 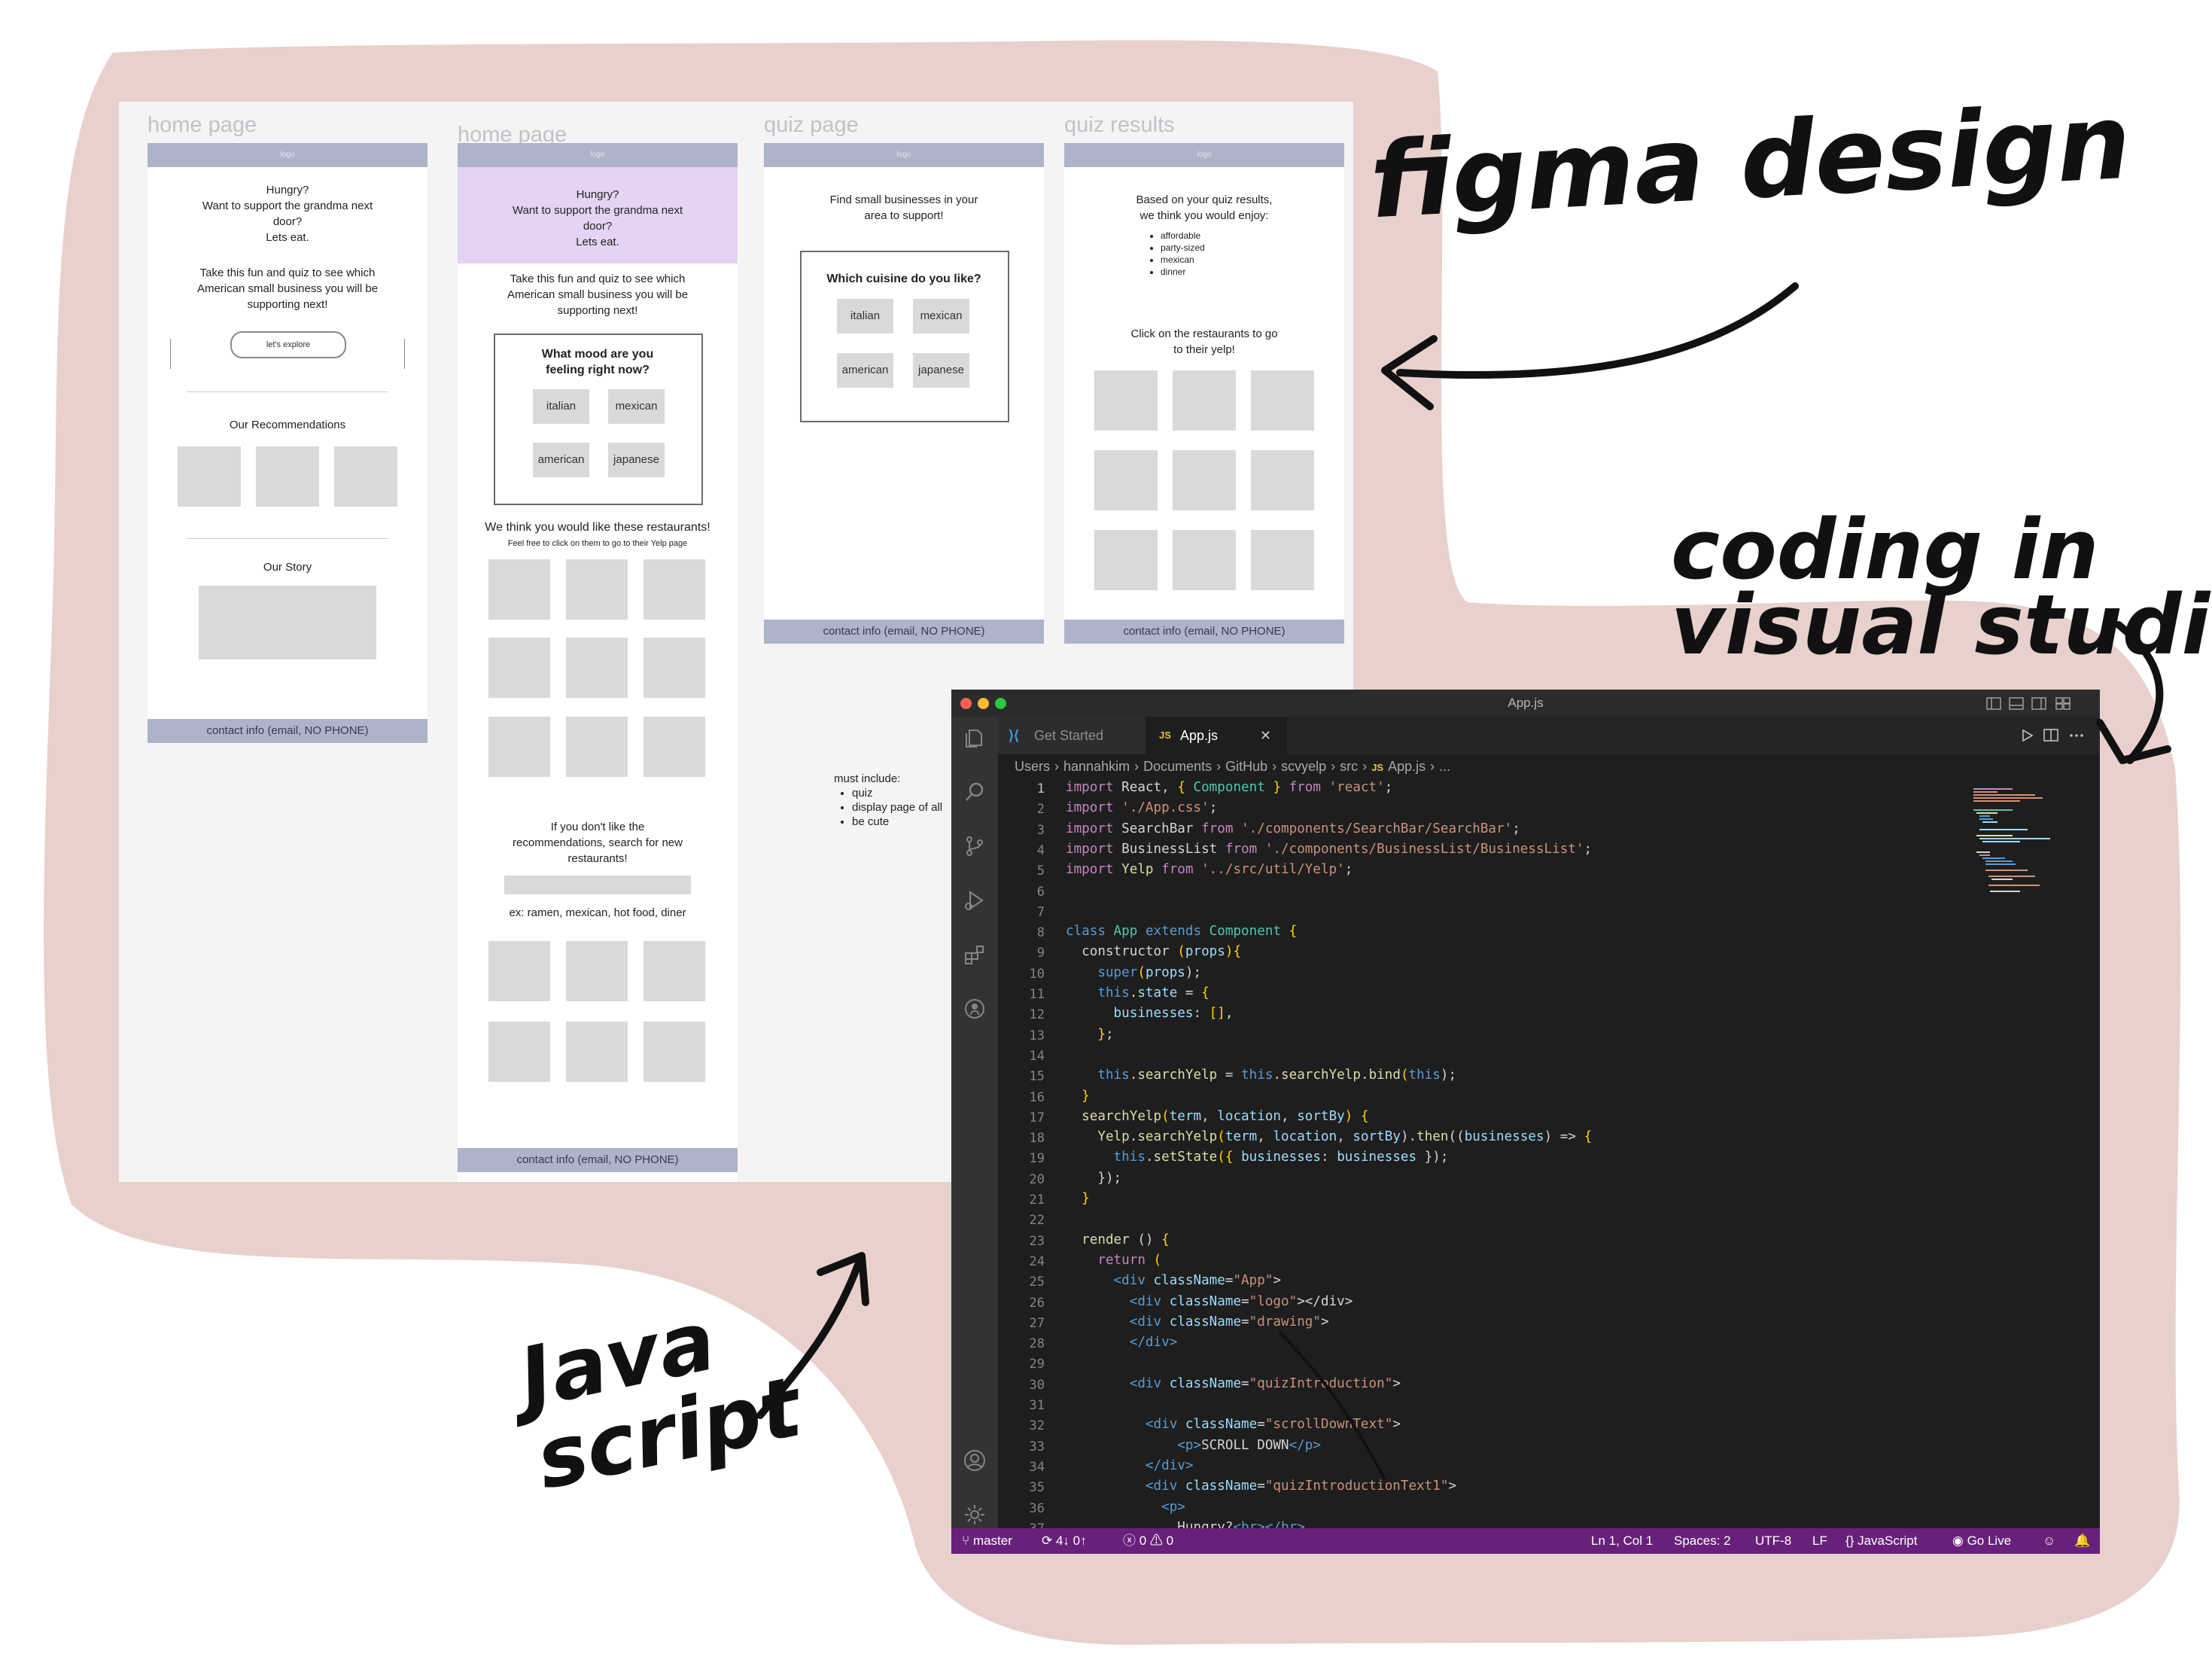 I want to click on annotation-coding-vs: coding in visual studio, so click(x=1941, y=587).